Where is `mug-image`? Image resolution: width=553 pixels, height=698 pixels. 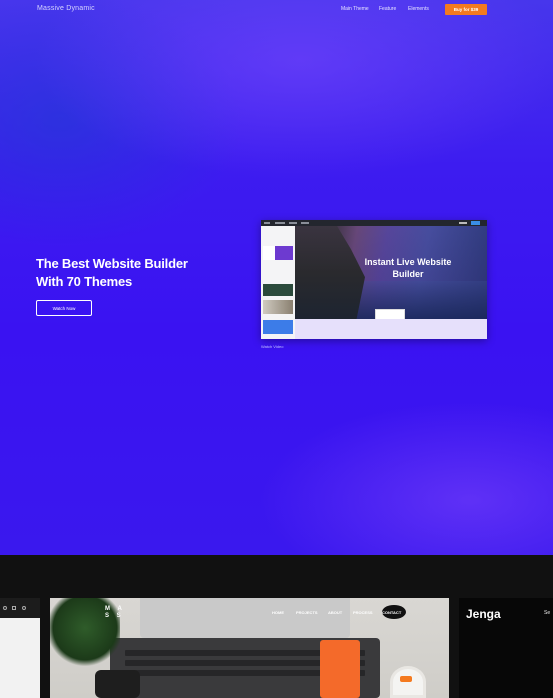
mug-image is located at coordinates (408, 682).